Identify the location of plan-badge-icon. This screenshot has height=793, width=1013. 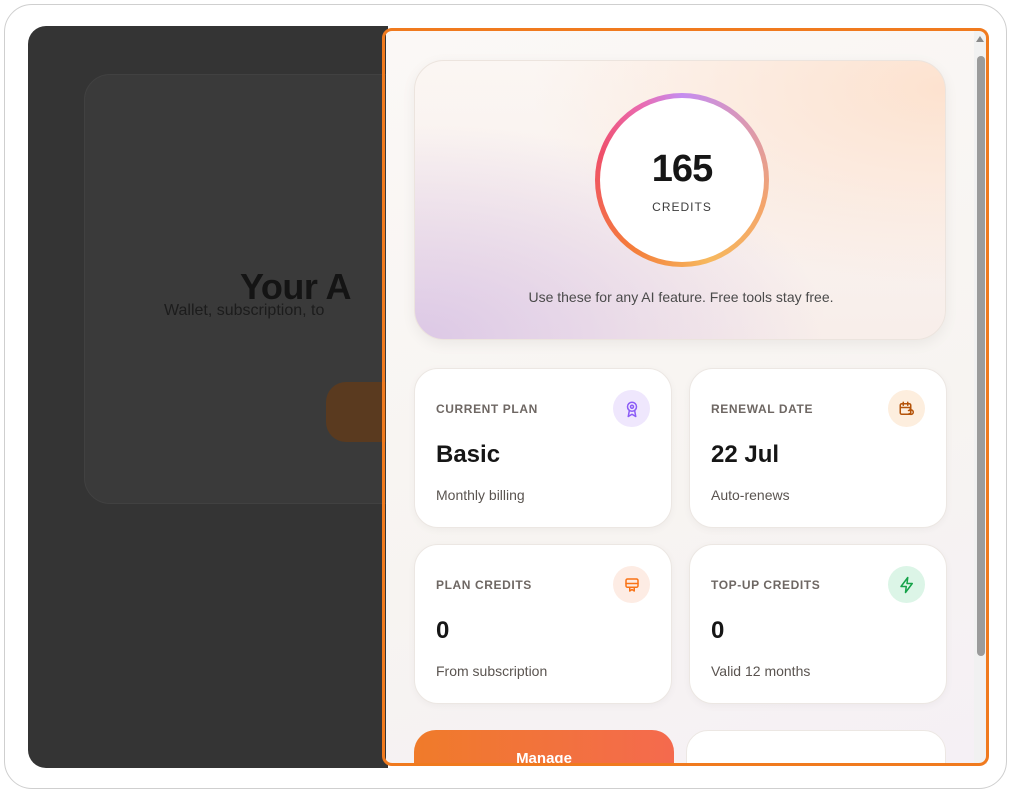
(631, 584).